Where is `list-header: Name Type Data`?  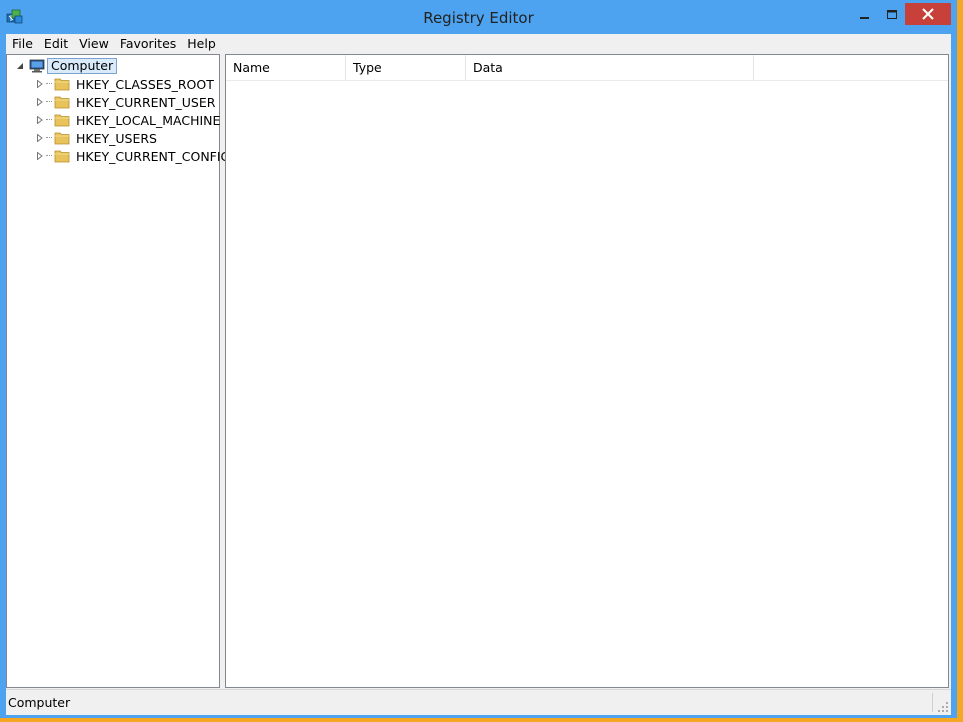 list-header: Name Type Data is located at coordinates (587, 68).